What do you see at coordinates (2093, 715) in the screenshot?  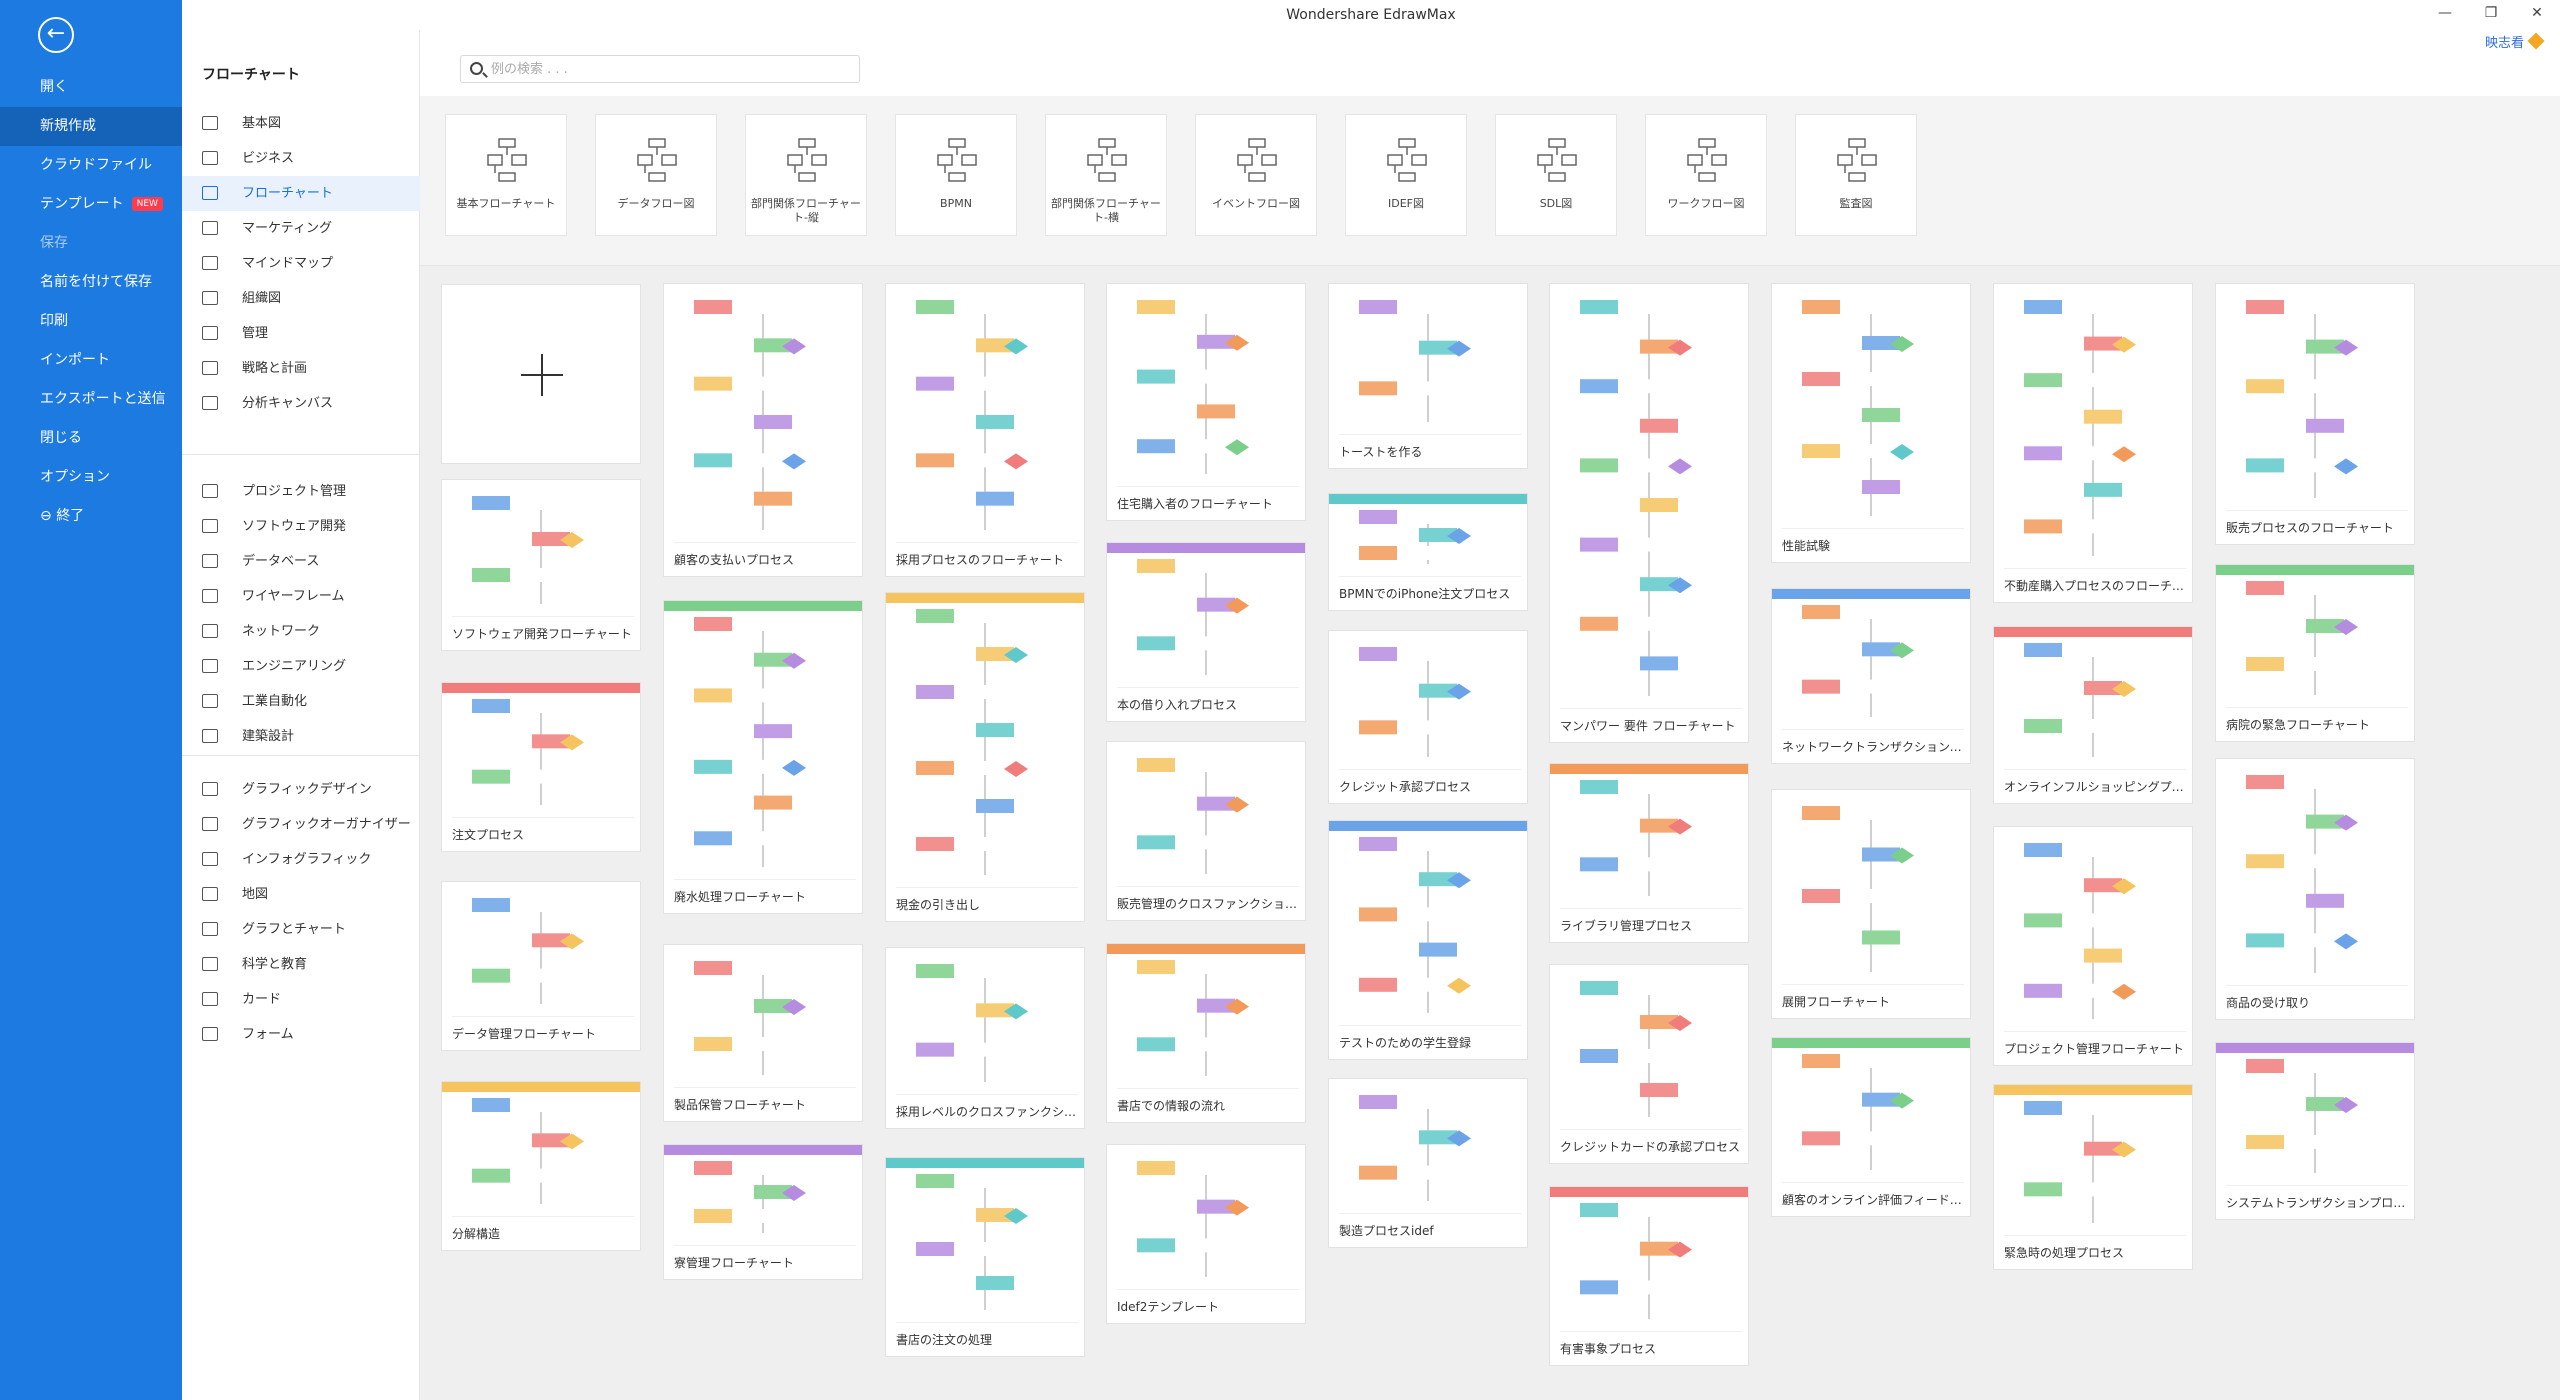 I see `template-card: オンラインフルショッピングプロセス` at bounding box center [2093, 715].